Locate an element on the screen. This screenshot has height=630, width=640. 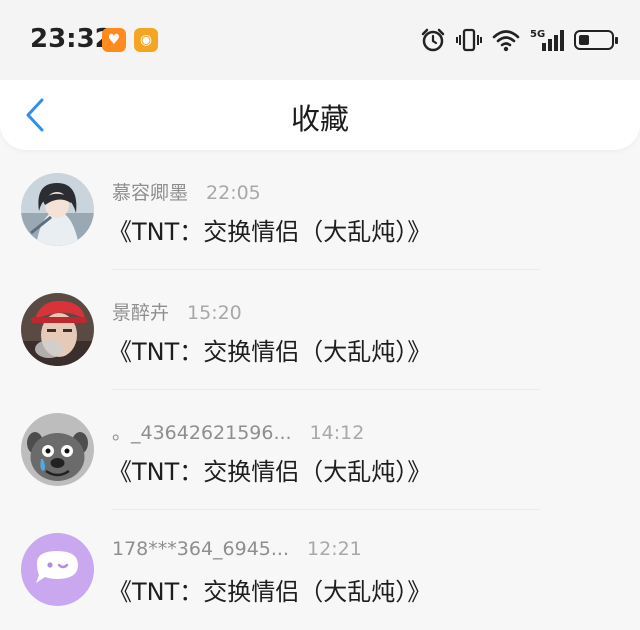
item-sender-name: 慕容卿墨 is located at coordinates (150, 193).